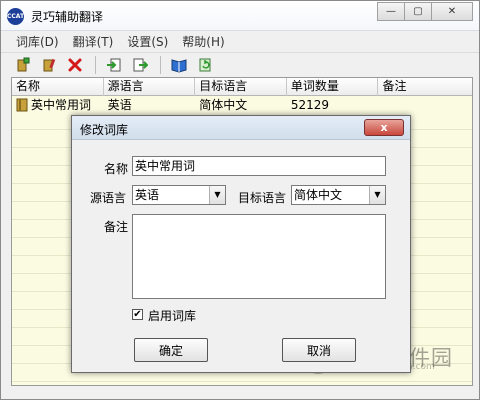  I want to click on toolbar, so click(240, 64).